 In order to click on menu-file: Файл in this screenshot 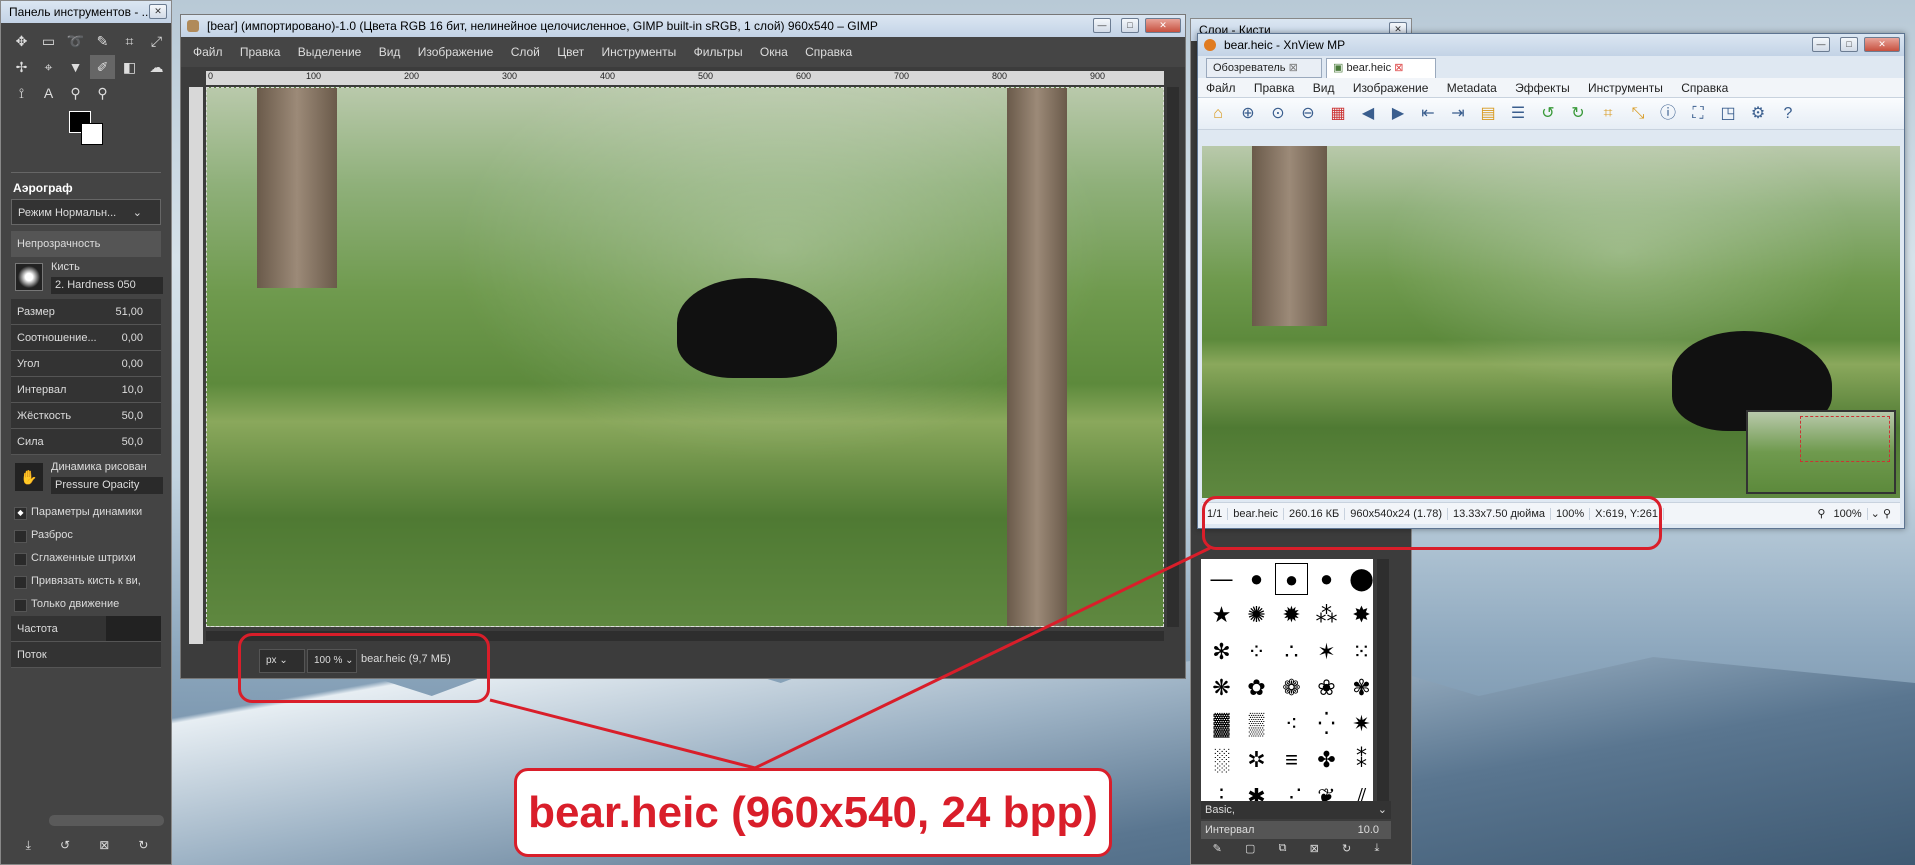, I will do `click(208, 52)`.